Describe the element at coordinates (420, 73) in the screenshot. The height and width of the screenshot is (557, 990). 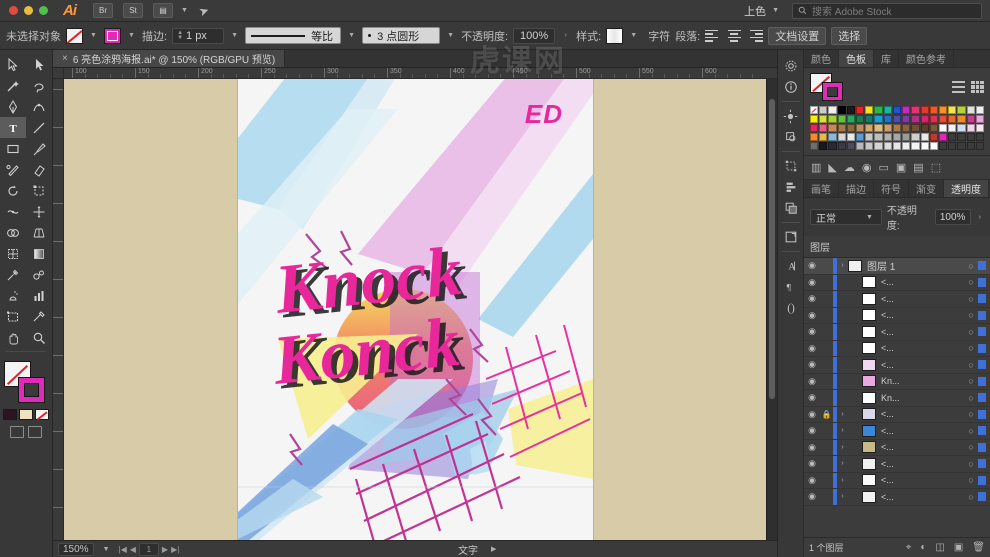
I see `horizontal-ruler: 100 150 200 250 300 350 400 450 500 550 600` at that location.